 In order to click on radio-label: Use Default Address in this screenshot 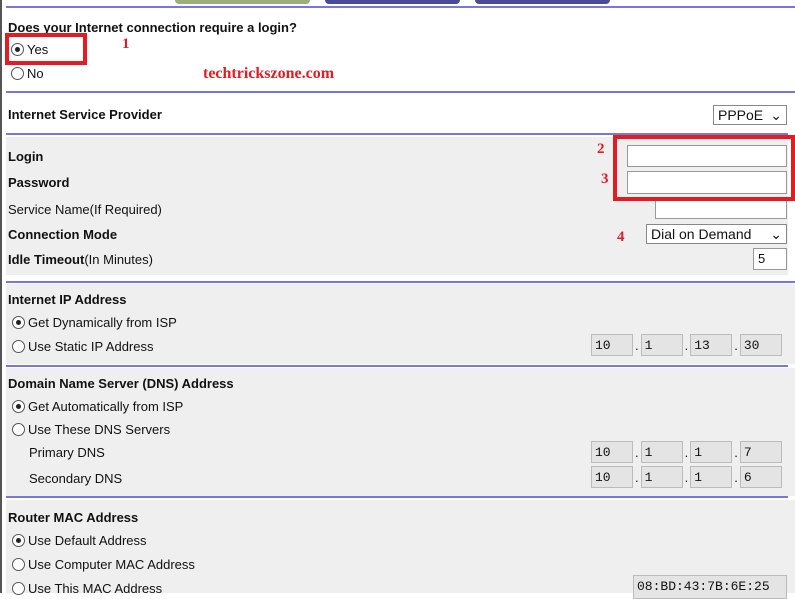, I will do `click(87, 540)`.